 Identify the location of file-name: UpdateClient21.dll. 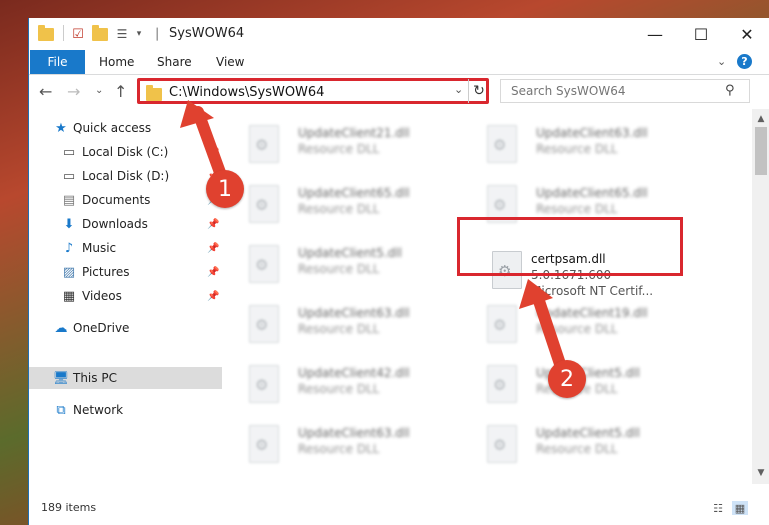
(354, 133).